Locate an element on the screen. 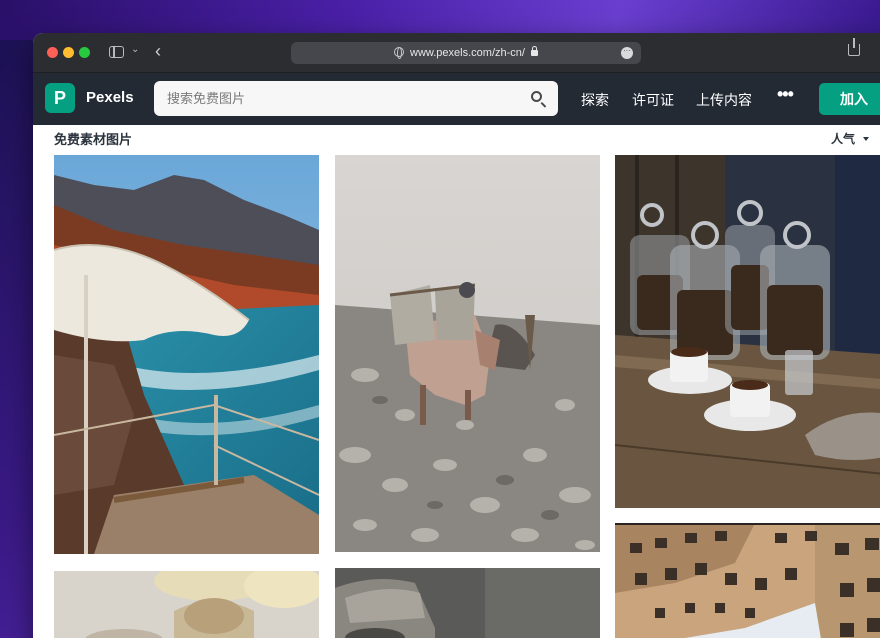  url-text: www.pexels.com/zh-cn/ is located at coordinates (467, 53).